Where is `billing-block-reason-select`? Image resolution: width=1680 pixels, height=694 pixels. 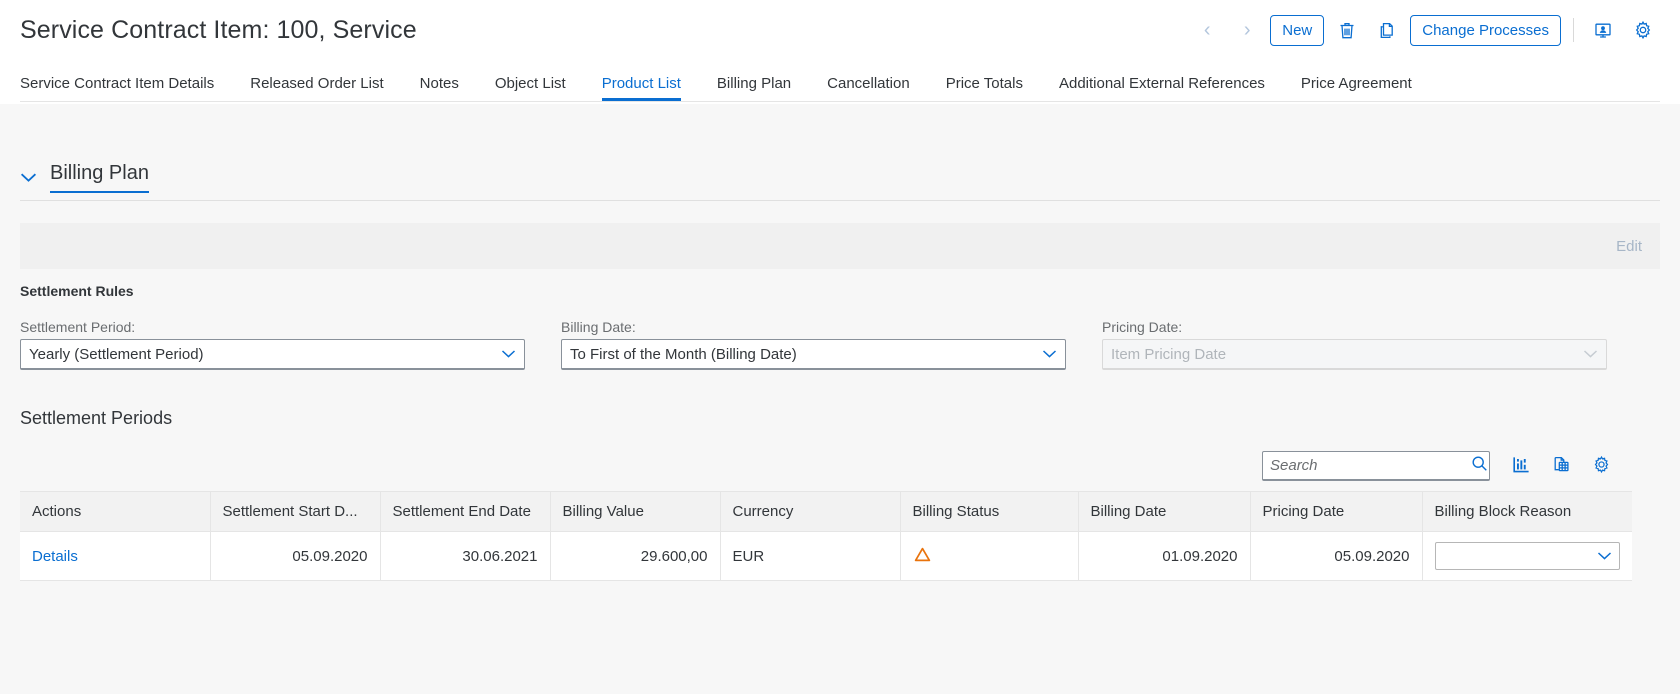 billing-block-reason-select is located at coordinates (1527, 556).